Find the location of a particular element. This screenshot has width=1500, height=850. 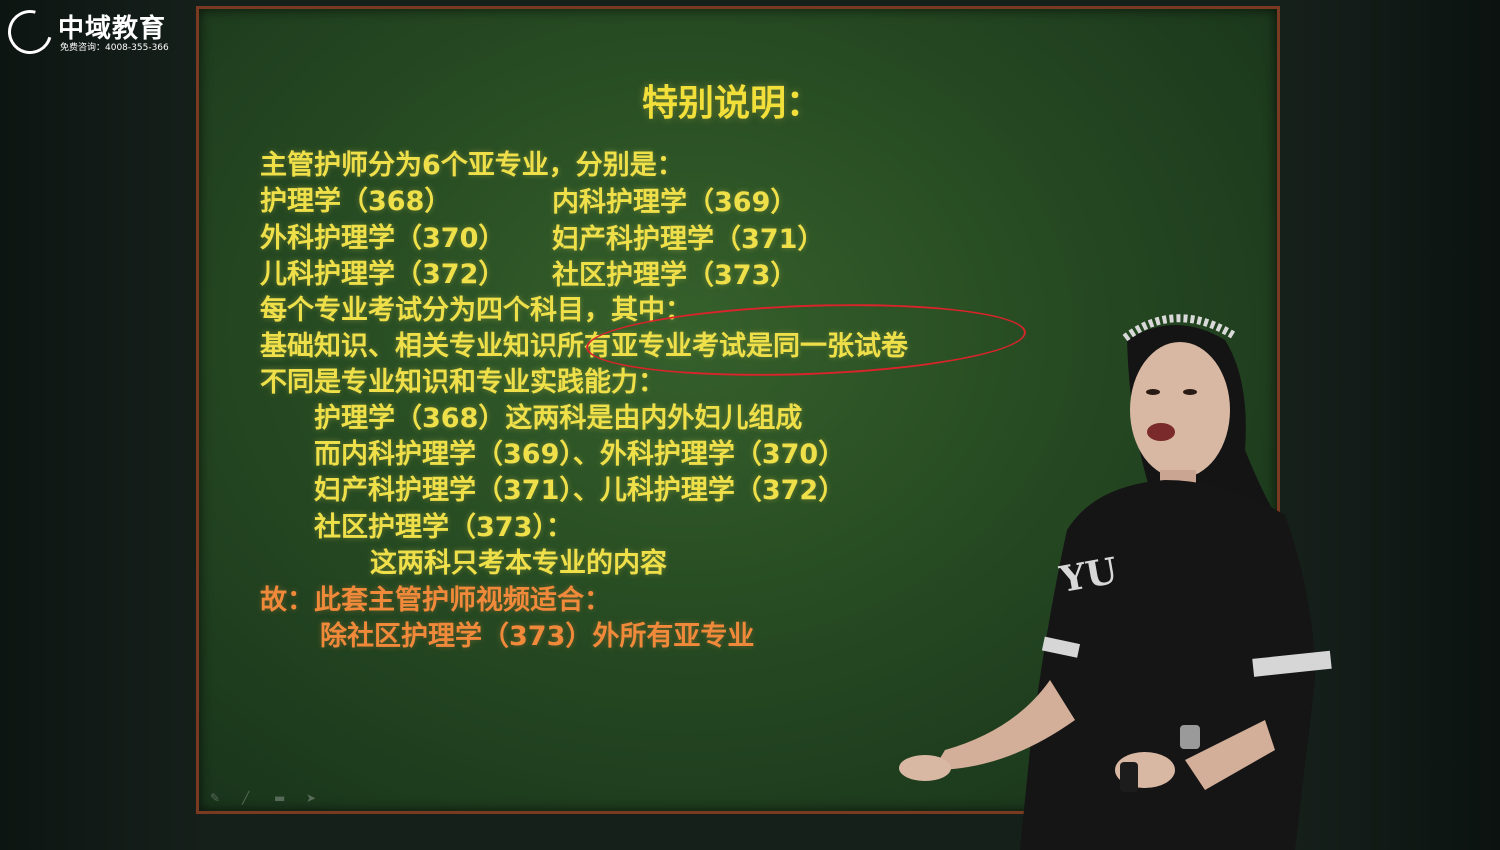

exam-line: 每个专业考试分为四个科目，其中： is located at coordinates (476, 310).